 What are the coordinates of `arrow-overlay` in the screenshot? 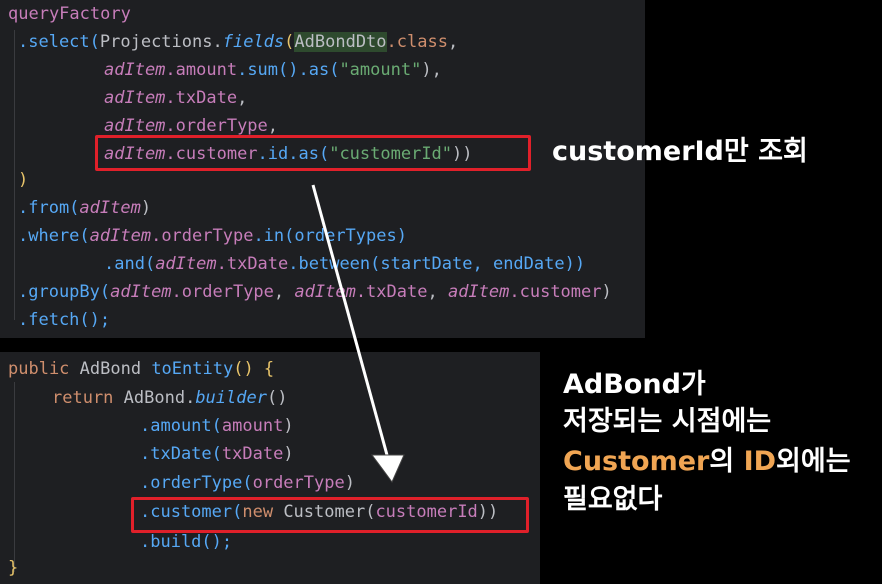 It's located at (358, 333).